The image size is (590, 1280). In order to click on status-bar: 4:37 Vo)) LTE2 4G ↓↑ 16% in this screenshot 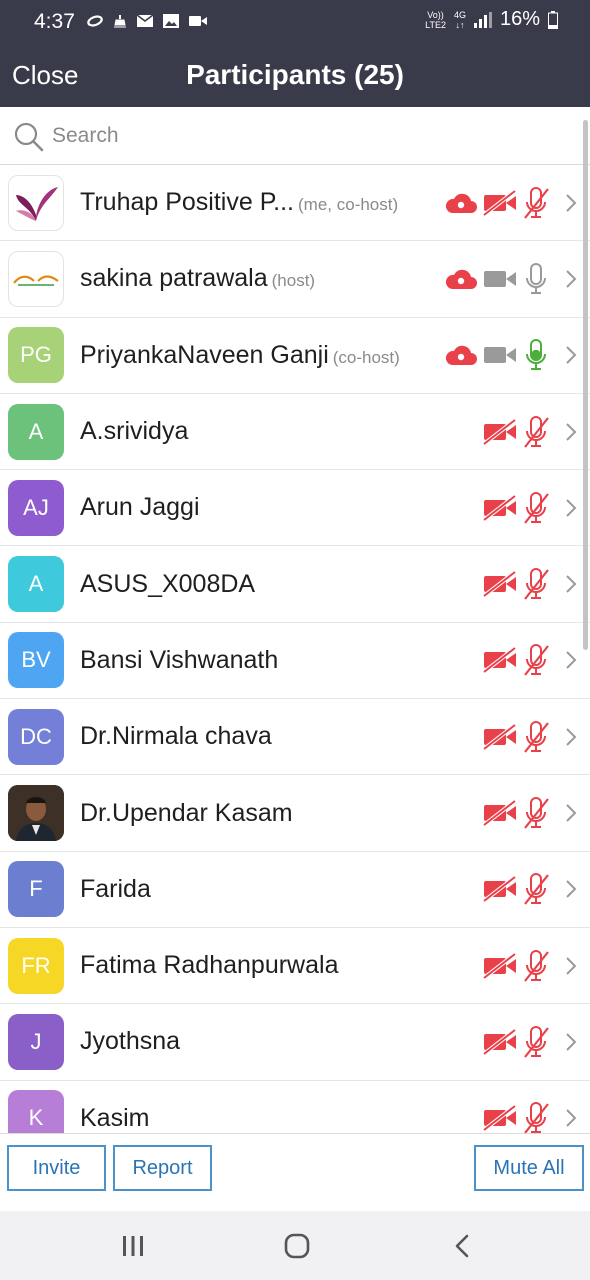, I will do `click(295, 22)`.